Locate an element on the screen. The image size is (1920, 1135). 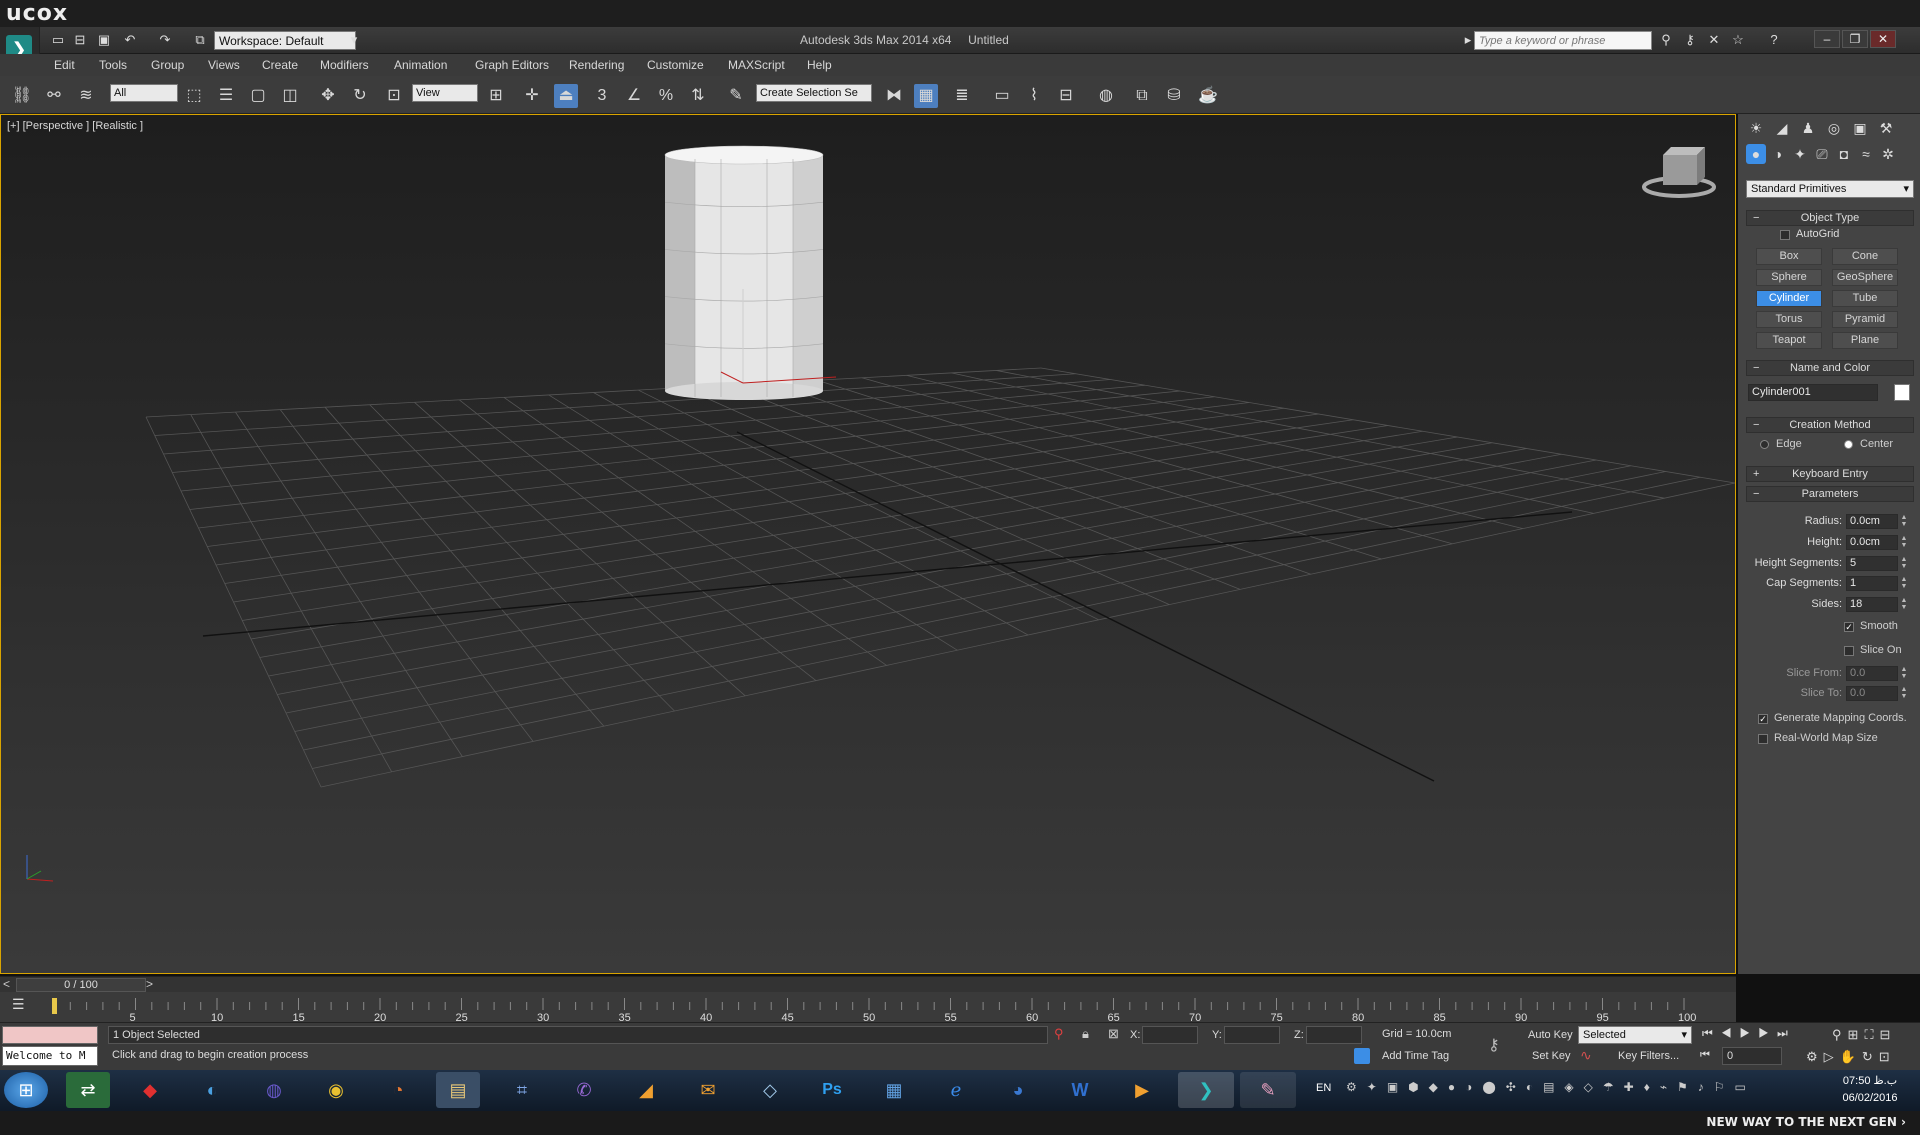
select-by-name-icon: ☰ is located at coordinates (226, 96).